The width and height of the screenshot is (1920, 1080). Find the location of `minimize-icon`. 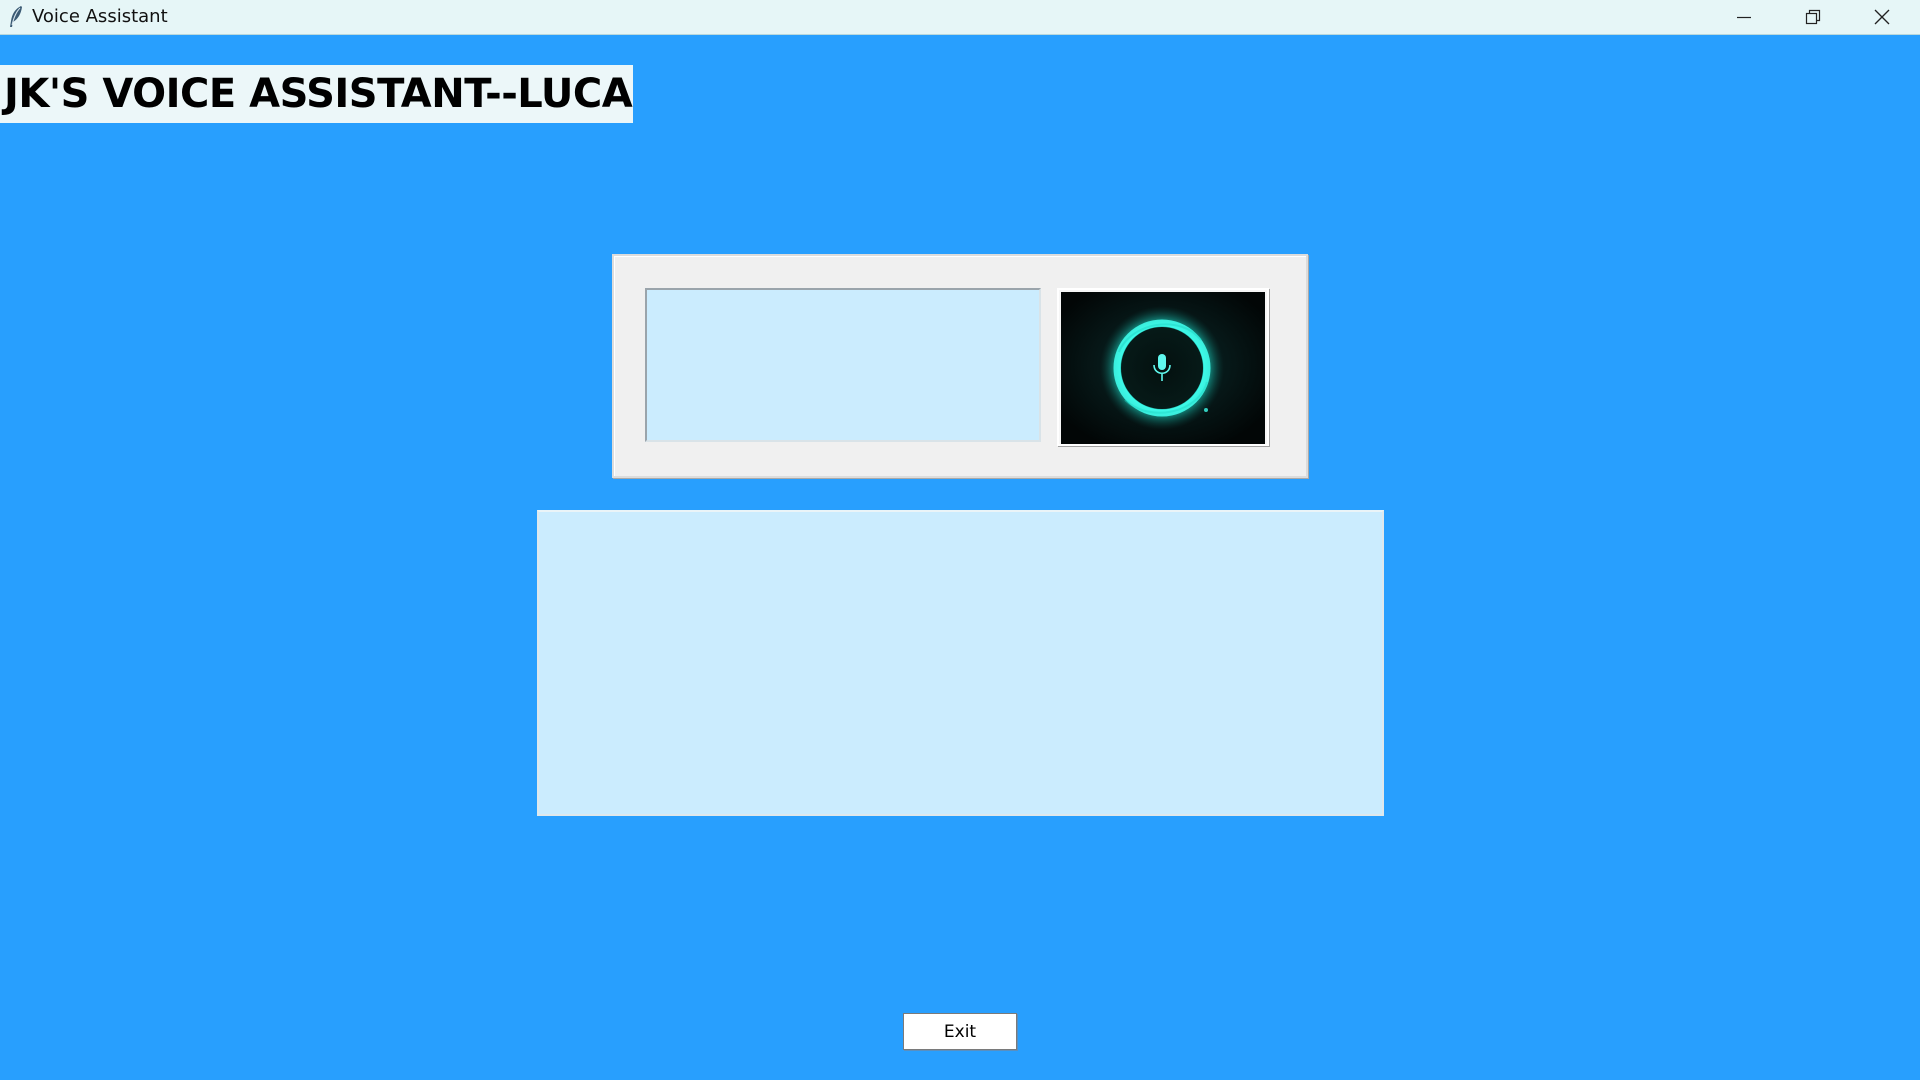

minimize-icon is located at coordinates (1744, 17).